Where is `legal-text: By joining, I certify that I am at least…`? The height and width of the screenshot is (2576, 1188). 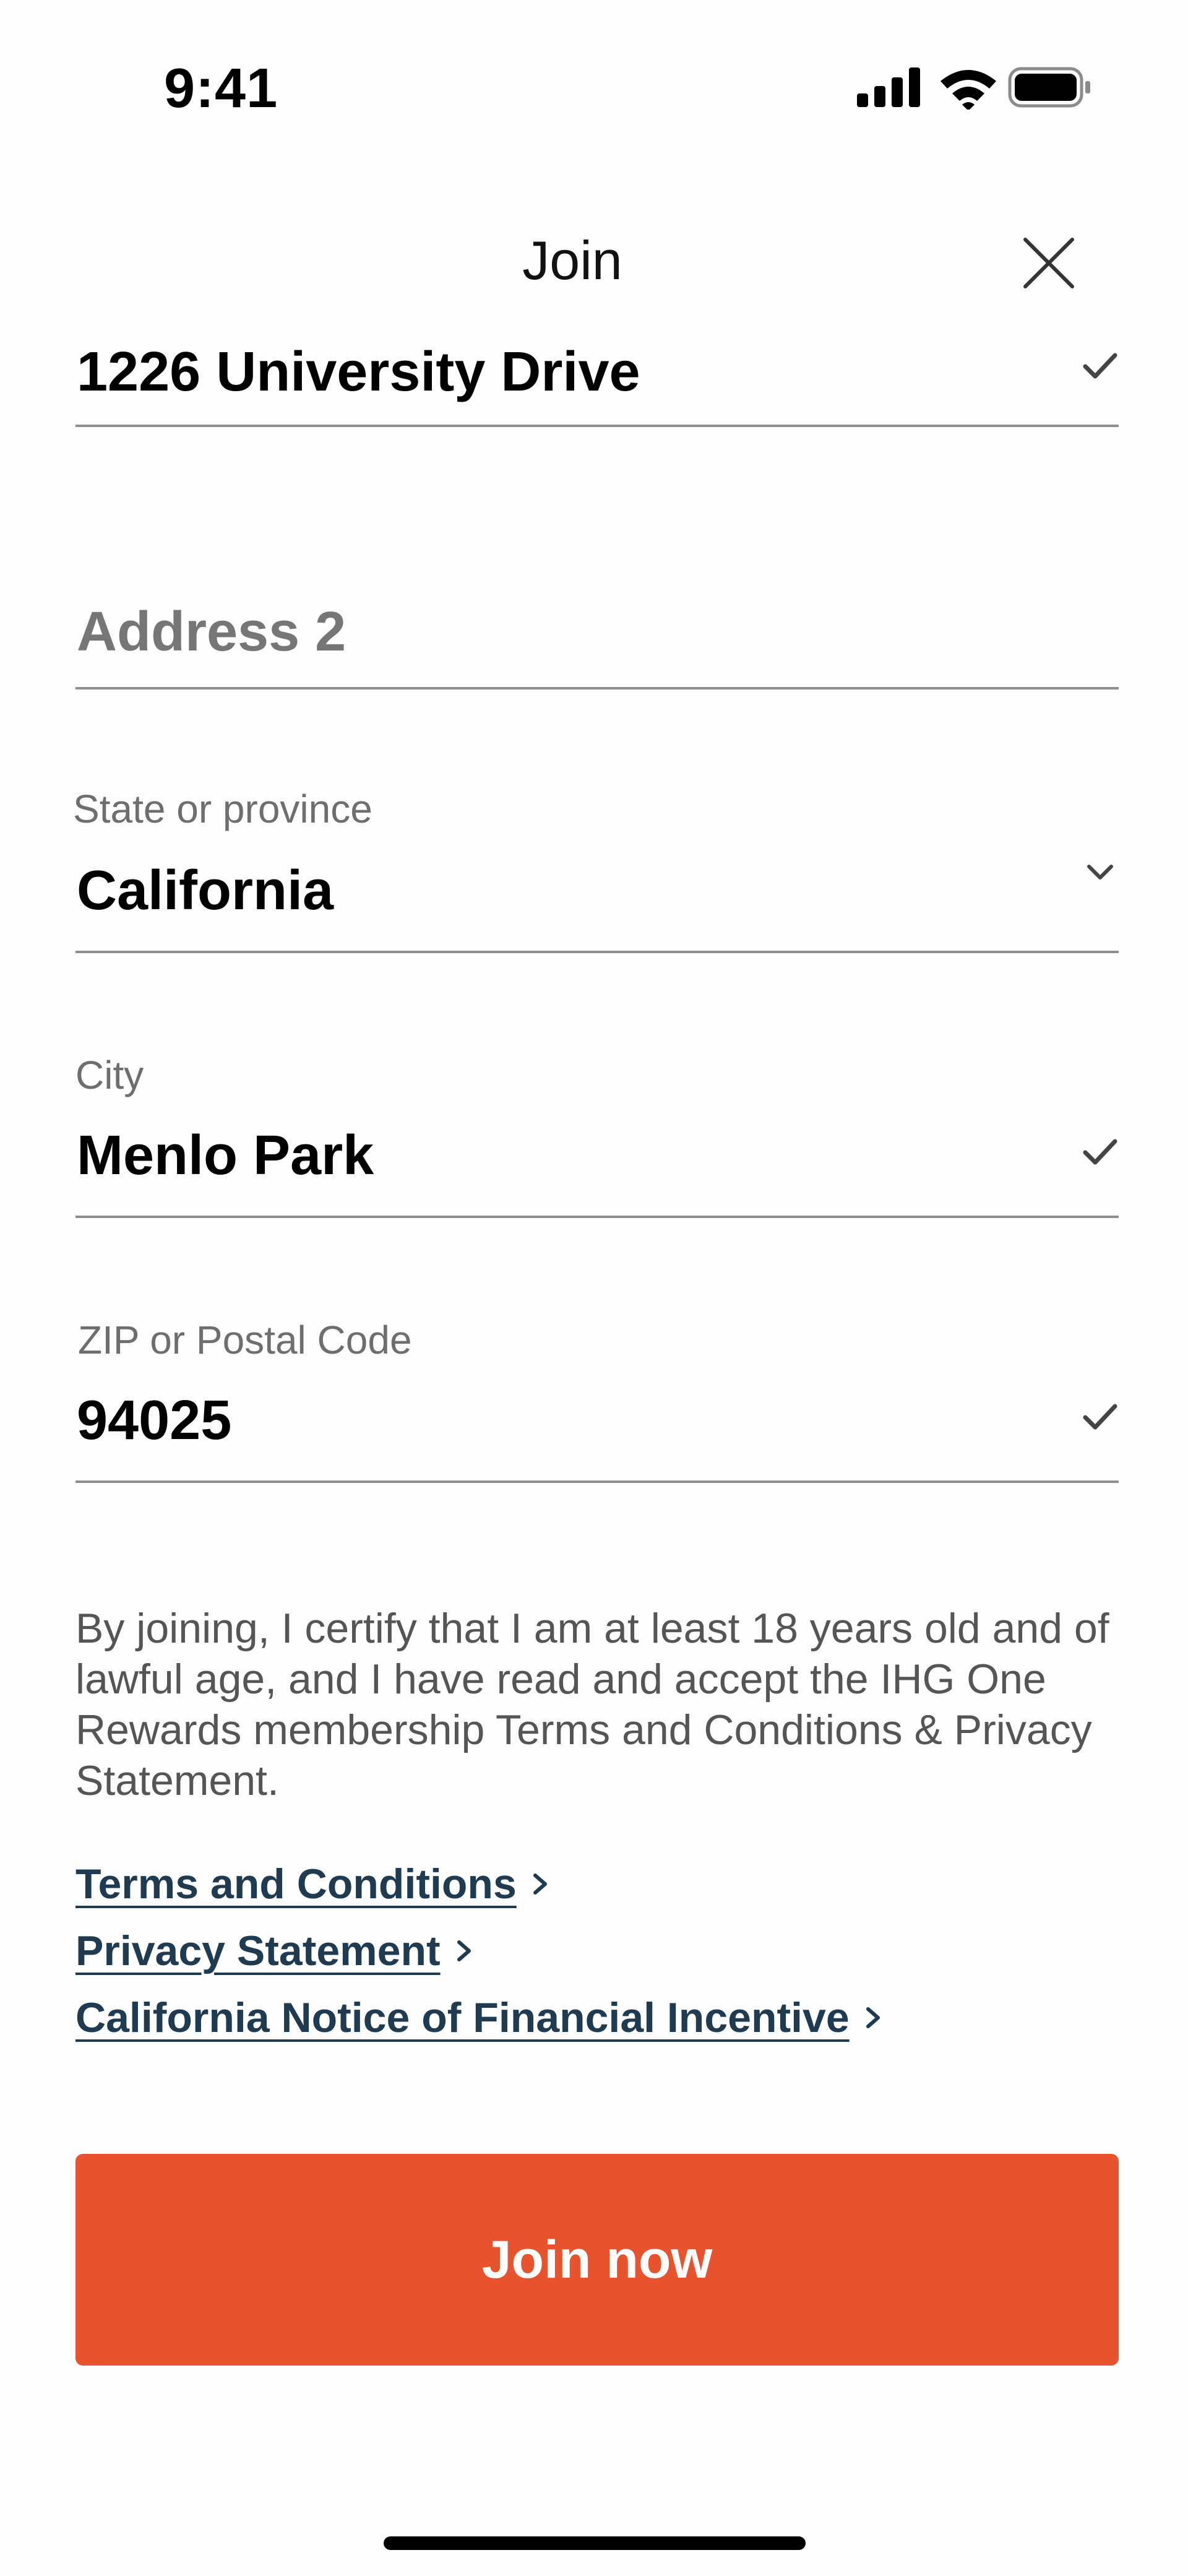 legal-text: By joining, I certify that I am at least… is located at coordinates (592, 1704).